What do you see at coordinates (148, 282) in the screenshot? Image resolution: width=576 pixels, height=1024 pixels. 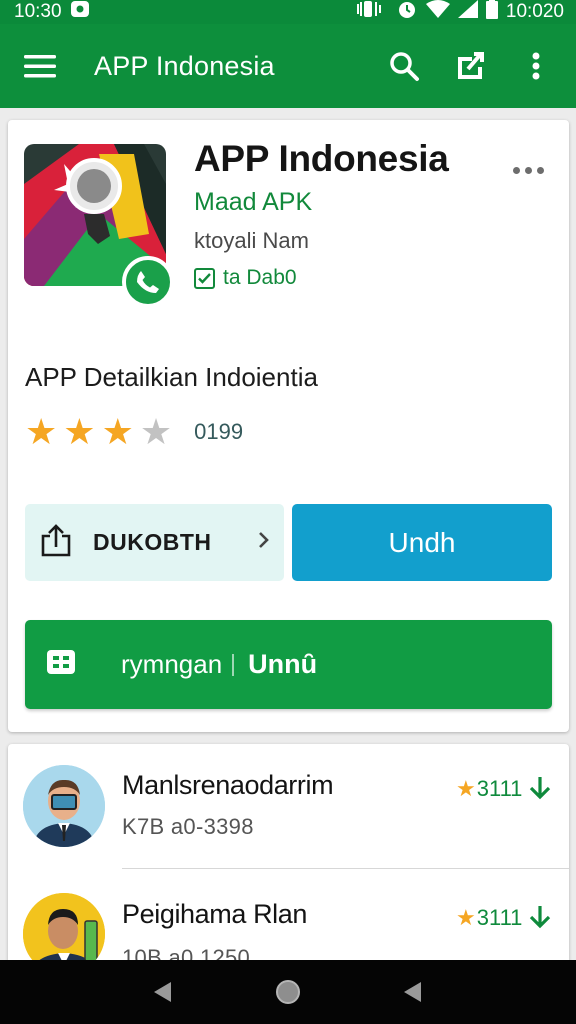 I see `phone-call-icon` at bounding box center [148, 282].